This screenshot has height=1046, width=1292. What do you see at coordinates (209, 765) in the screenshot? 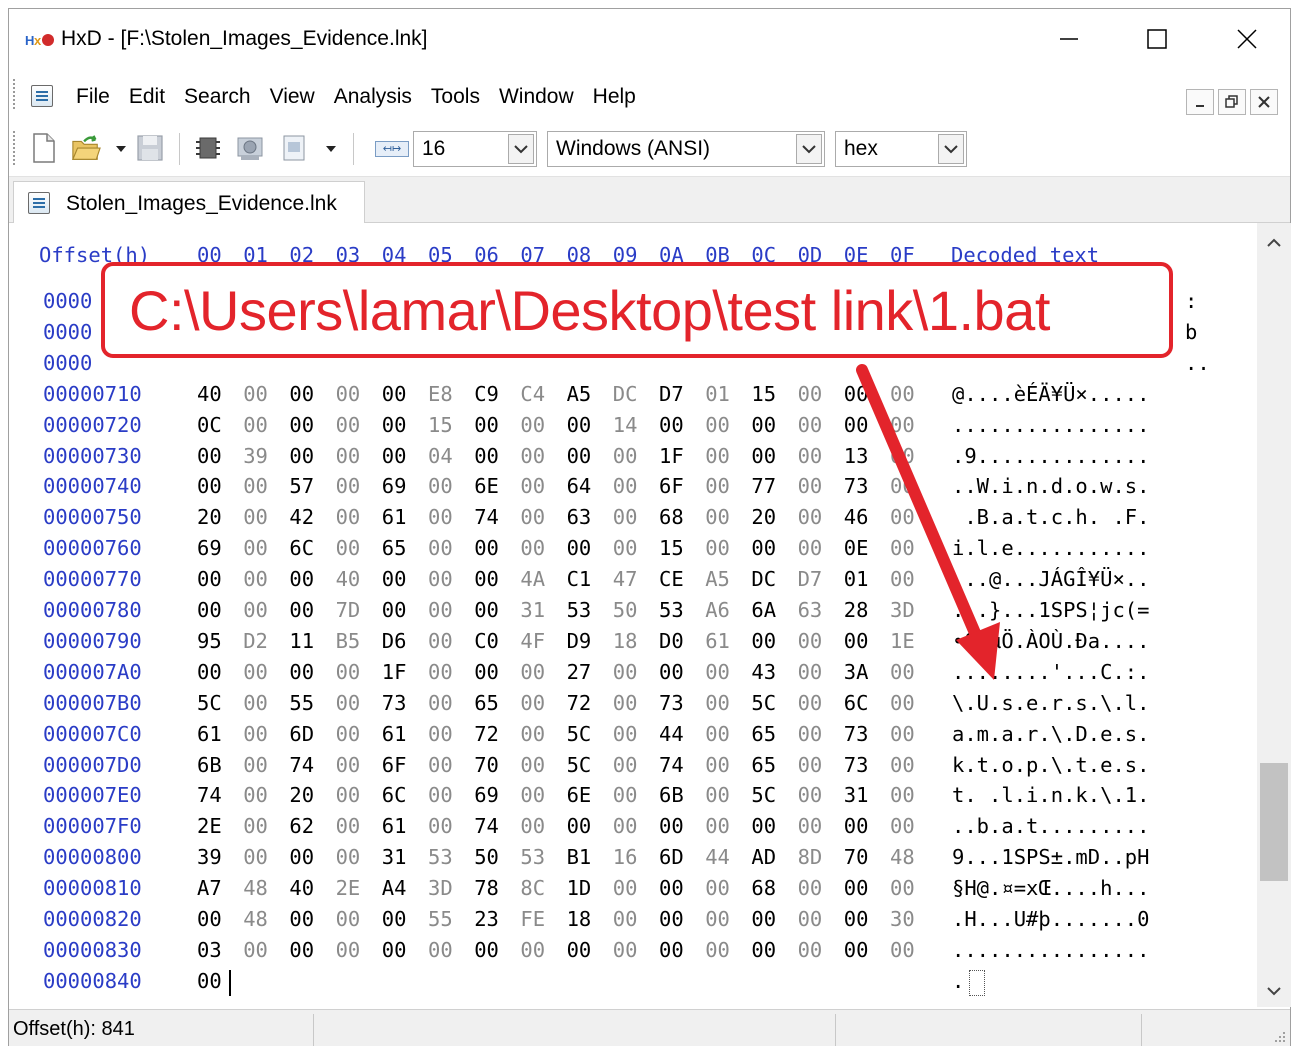
I see `hex-byte: 6B` at bounding box center [209, 765].